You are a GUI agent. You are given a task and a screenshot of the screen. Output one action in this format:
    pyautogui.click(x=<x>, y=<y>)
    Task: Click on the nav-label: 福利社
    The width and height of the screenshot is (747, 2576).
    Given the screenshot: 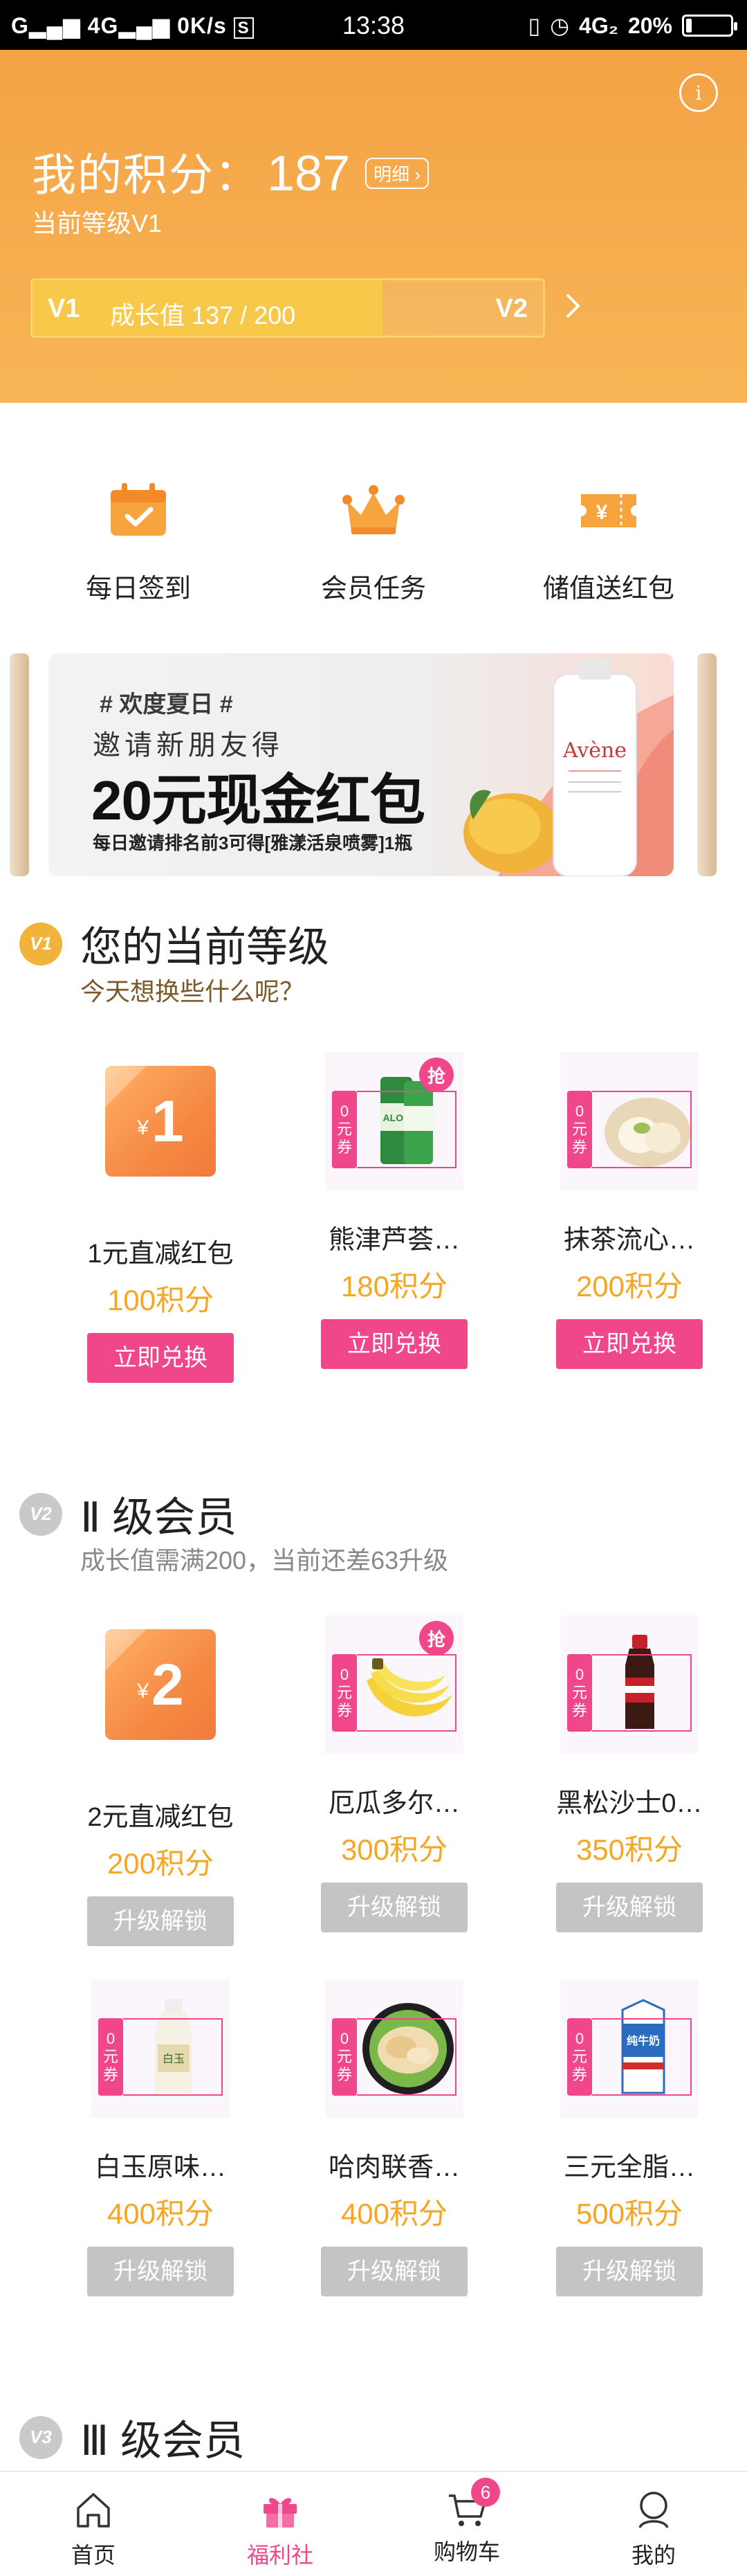 What is the action you would take?
    pyautogui.click(x=279, y=2555)
    